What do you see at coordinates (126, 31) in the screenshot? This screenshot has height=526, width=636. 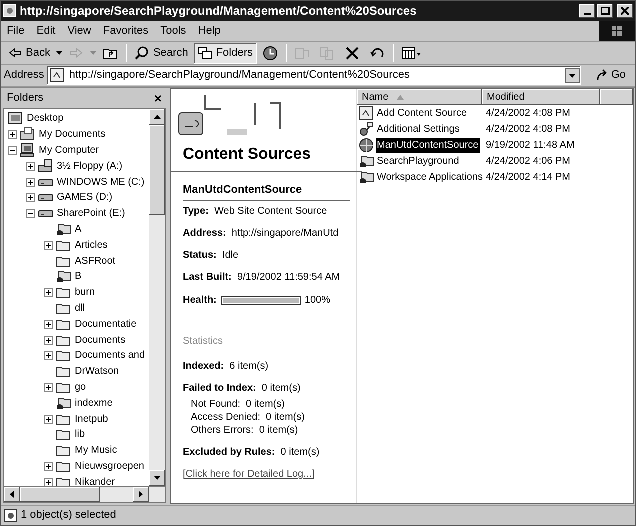 I see `menu-item: Favorites` at bounding box center [126, 31].